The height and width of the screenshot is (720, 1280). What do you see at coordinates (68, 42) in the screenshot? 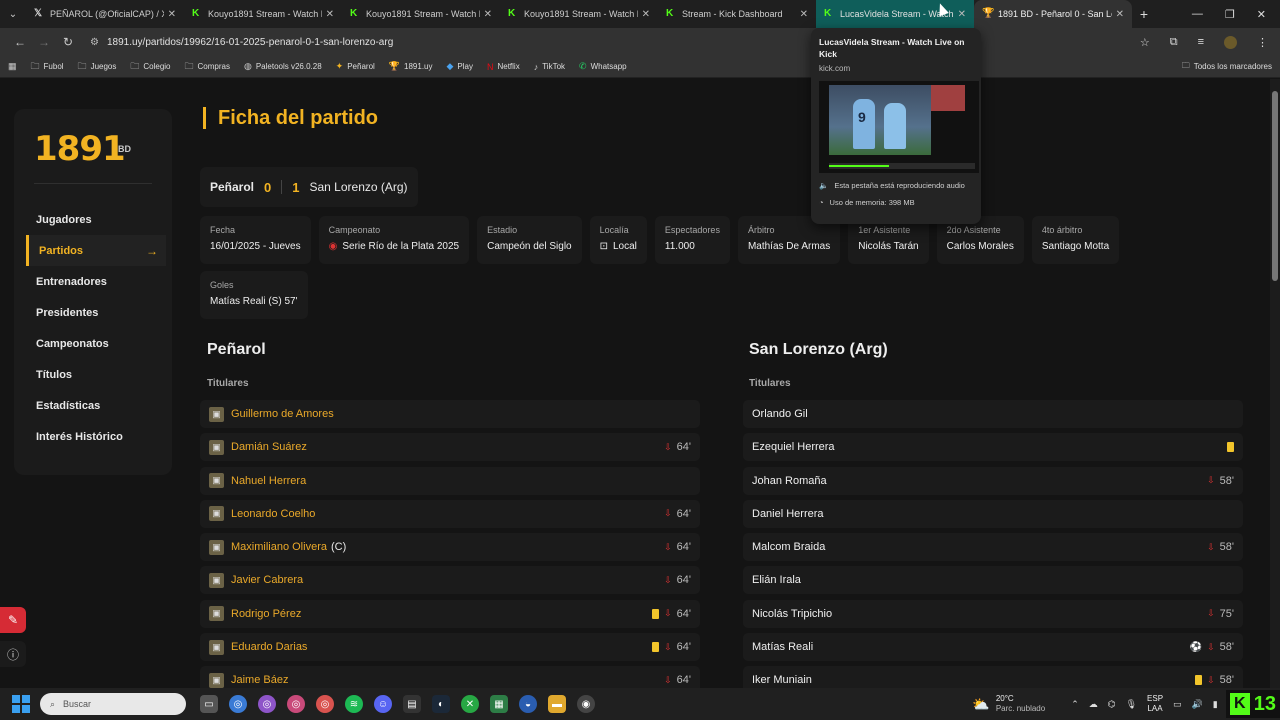
I see `reload-icon: ↻` at bounding box center [68, 42].